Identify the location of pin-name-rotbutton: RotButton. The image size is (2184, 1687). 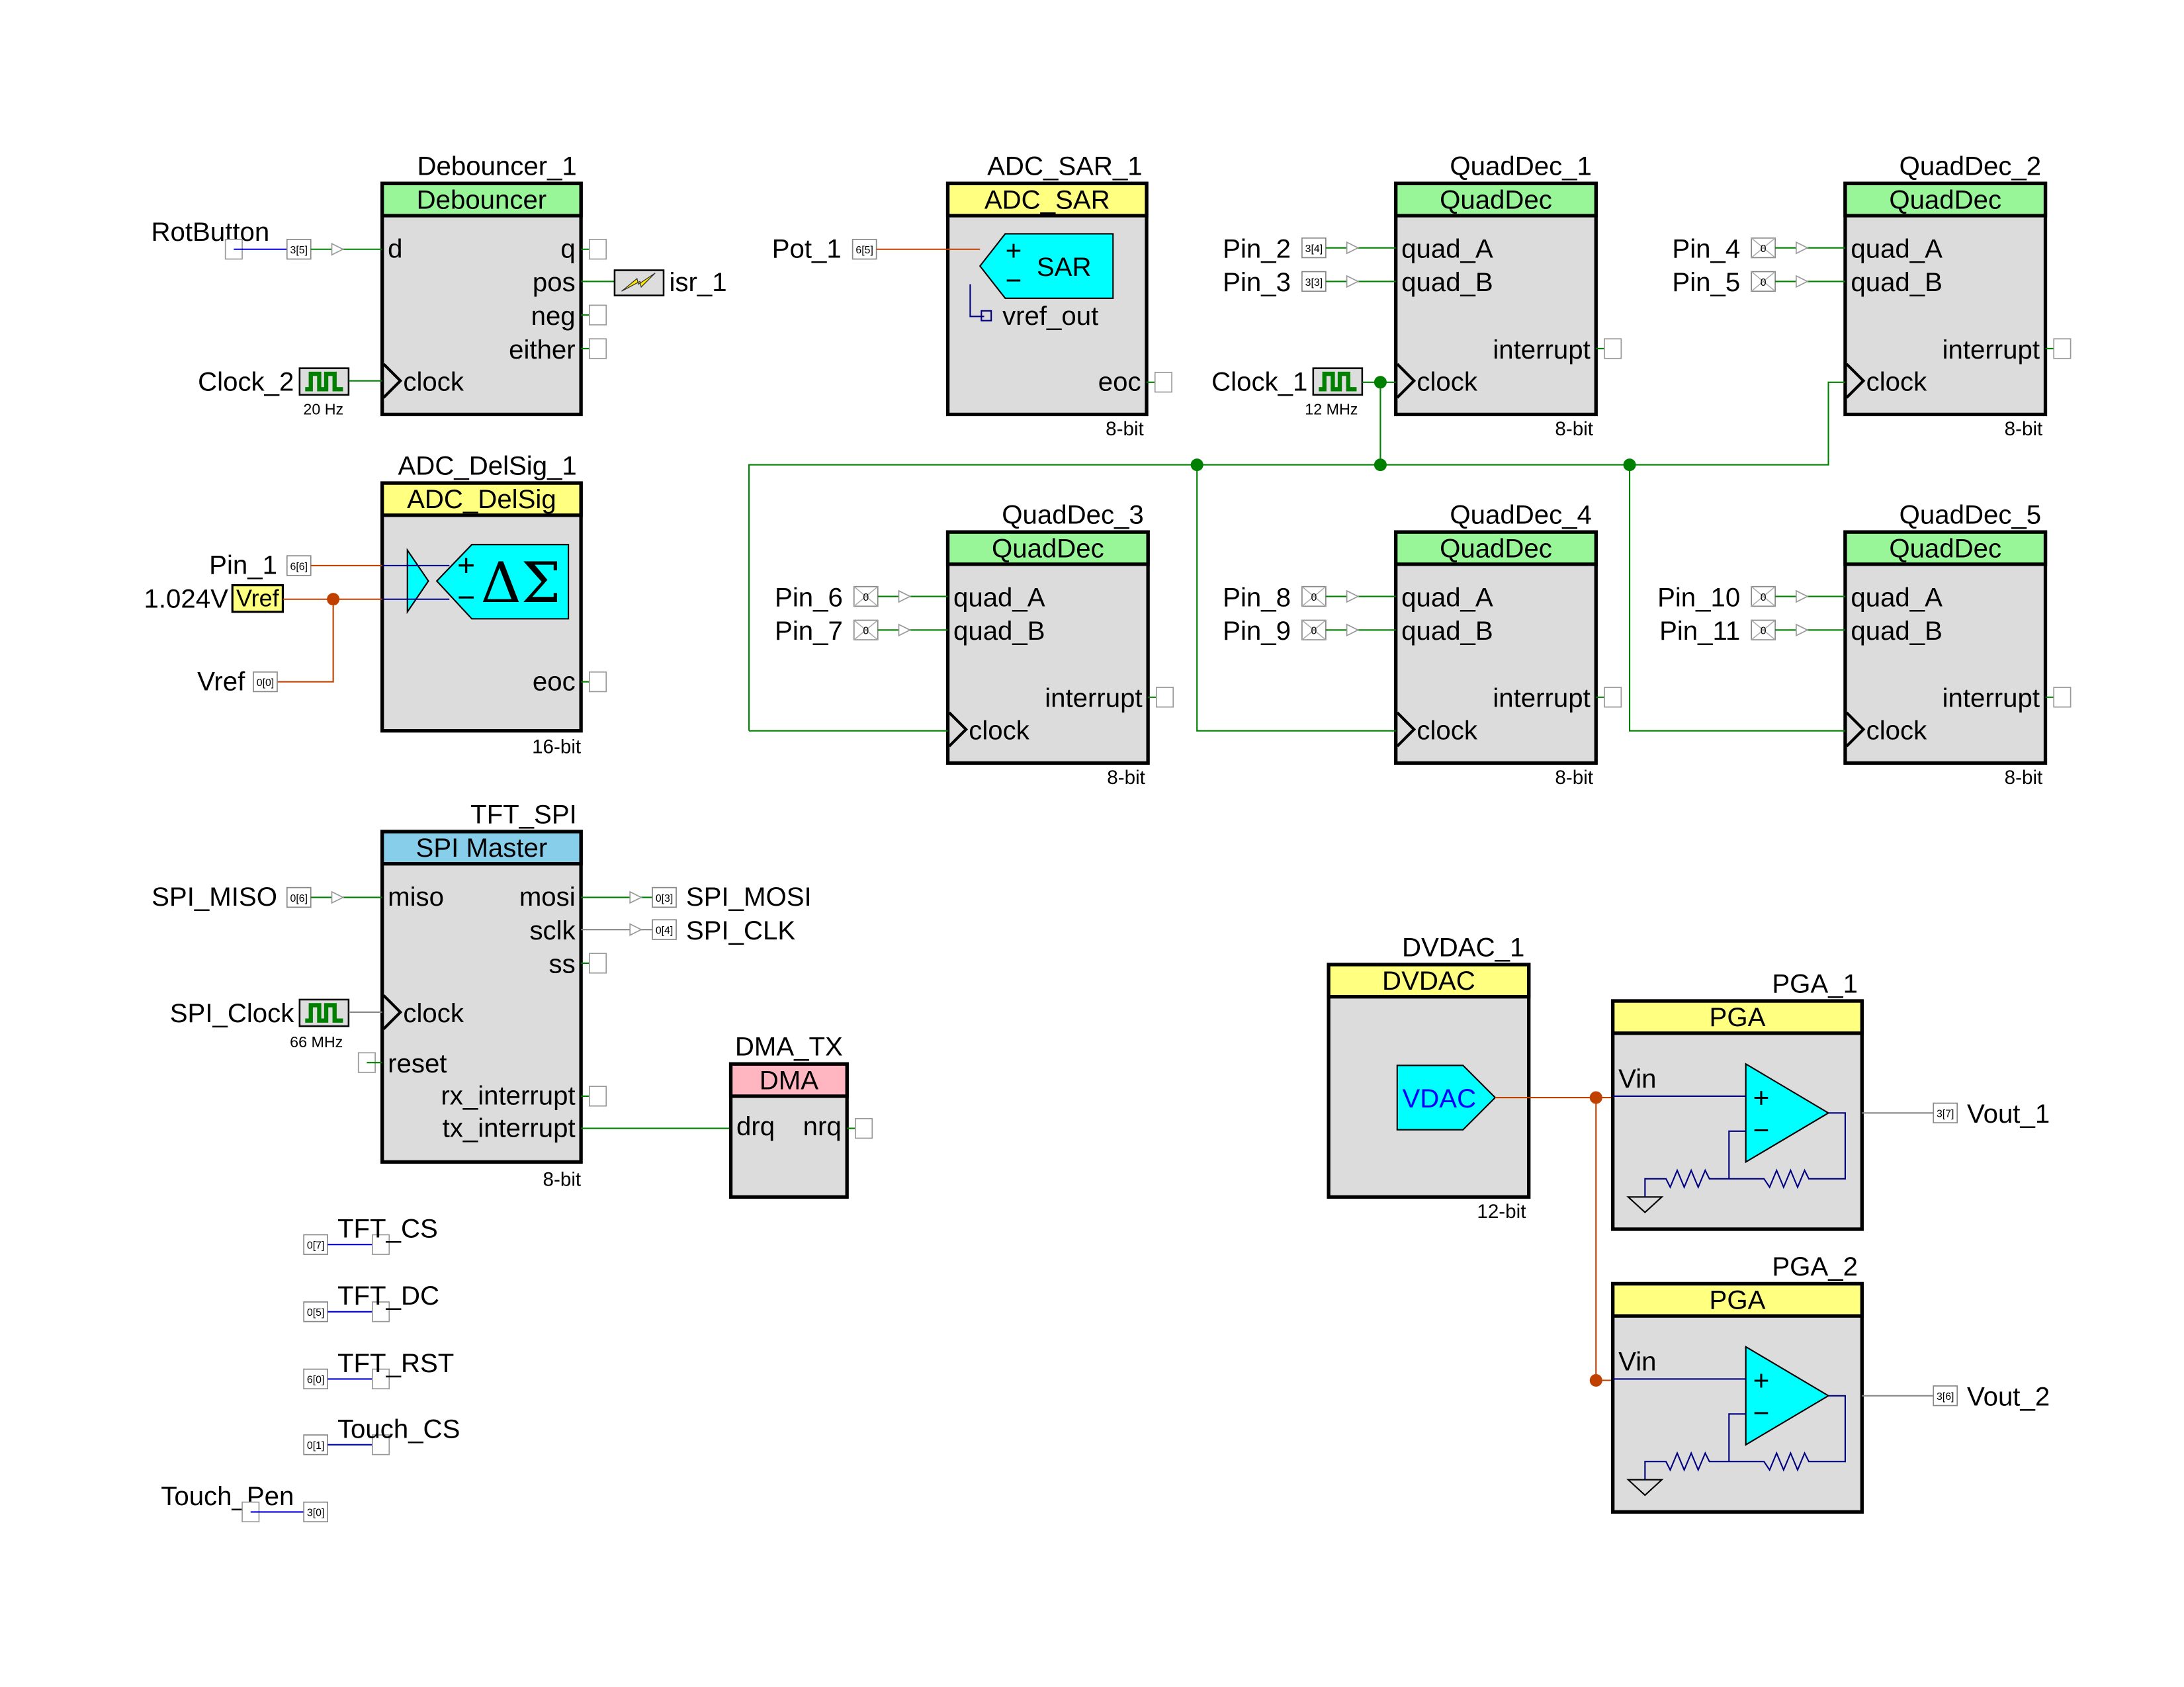
(211, 232).